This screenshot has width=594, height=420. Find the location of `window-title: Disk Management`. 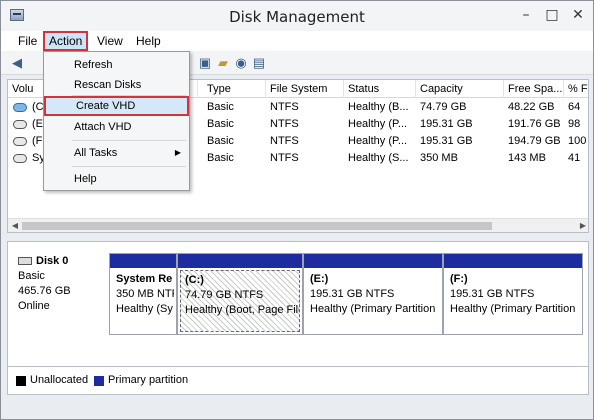

window-title: Disk Management is located at coordinates (297, 17).